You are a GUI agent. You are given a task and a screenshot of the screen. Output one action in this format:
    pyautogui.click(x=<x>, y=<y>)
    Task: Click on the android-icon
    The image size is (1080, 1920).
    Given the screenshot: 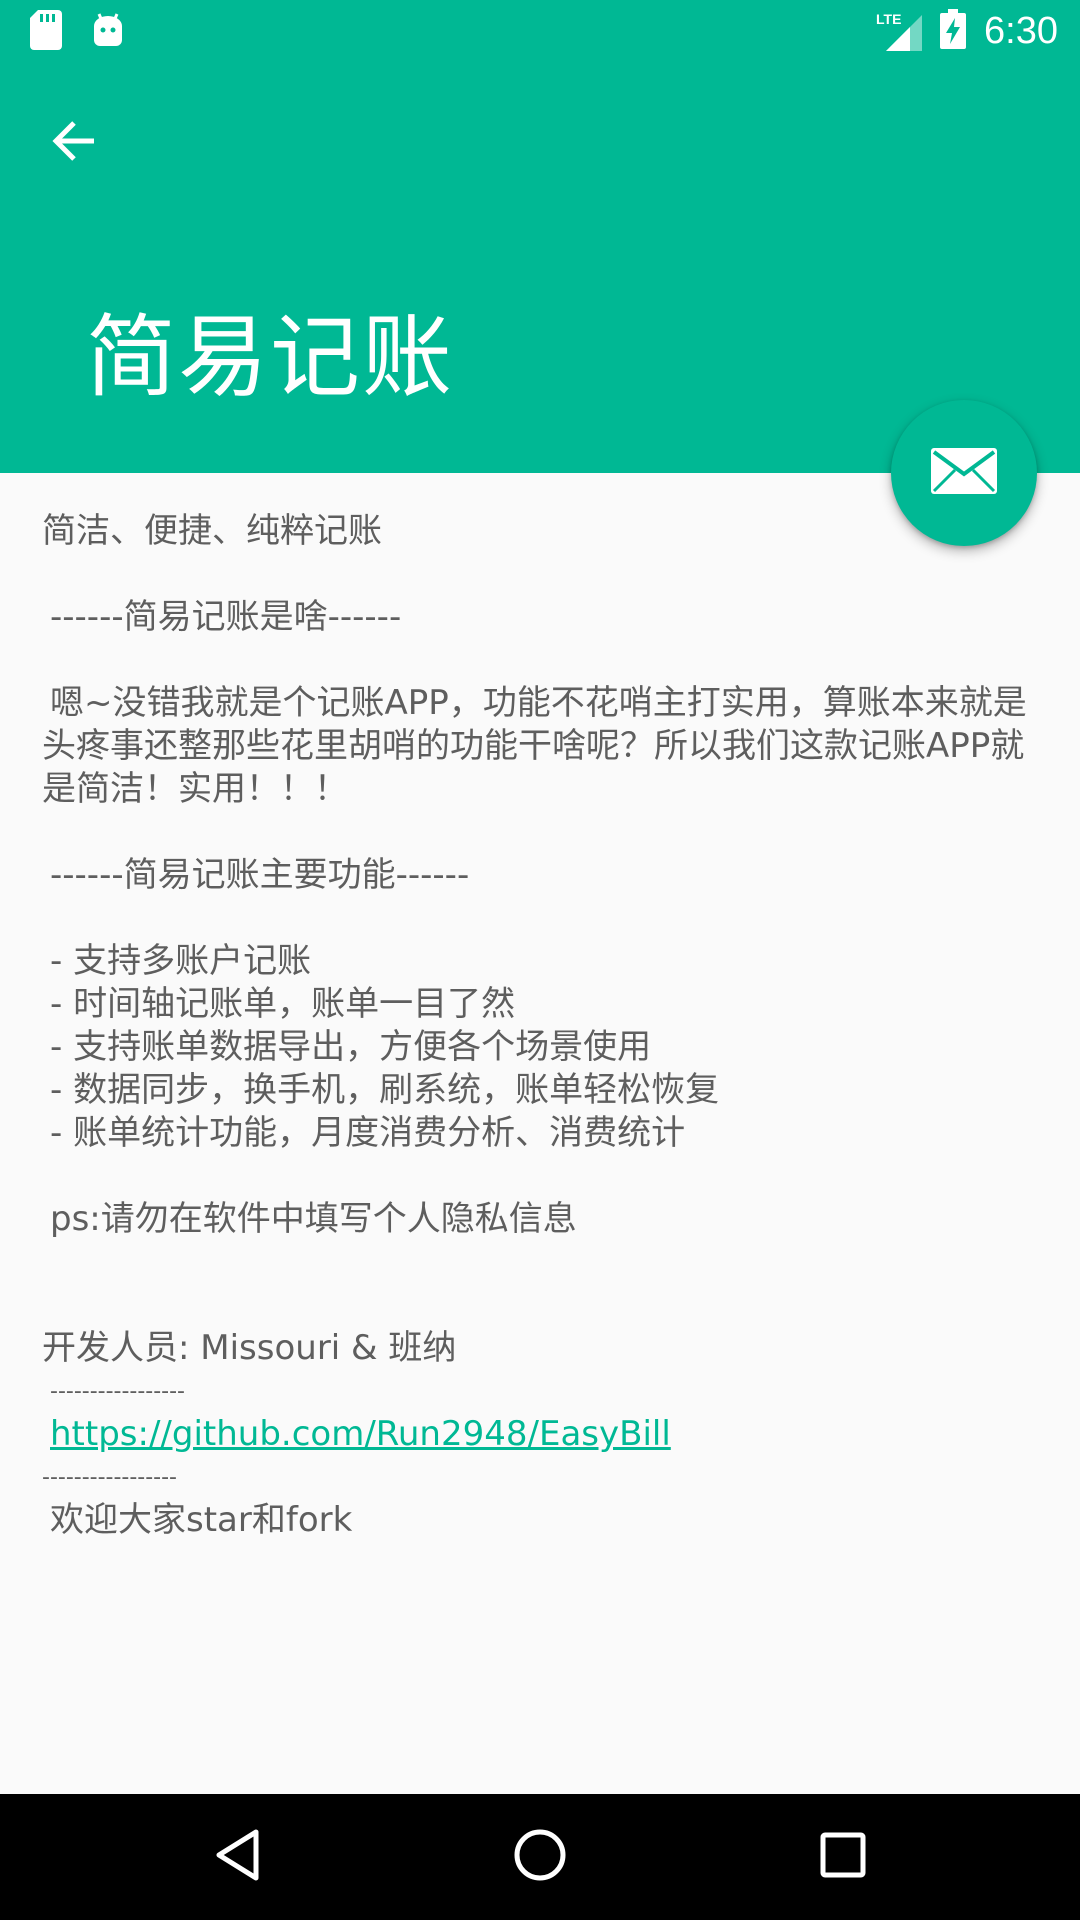 What is the action you would take?
    pyautogui.click(x=108, y=32)
    